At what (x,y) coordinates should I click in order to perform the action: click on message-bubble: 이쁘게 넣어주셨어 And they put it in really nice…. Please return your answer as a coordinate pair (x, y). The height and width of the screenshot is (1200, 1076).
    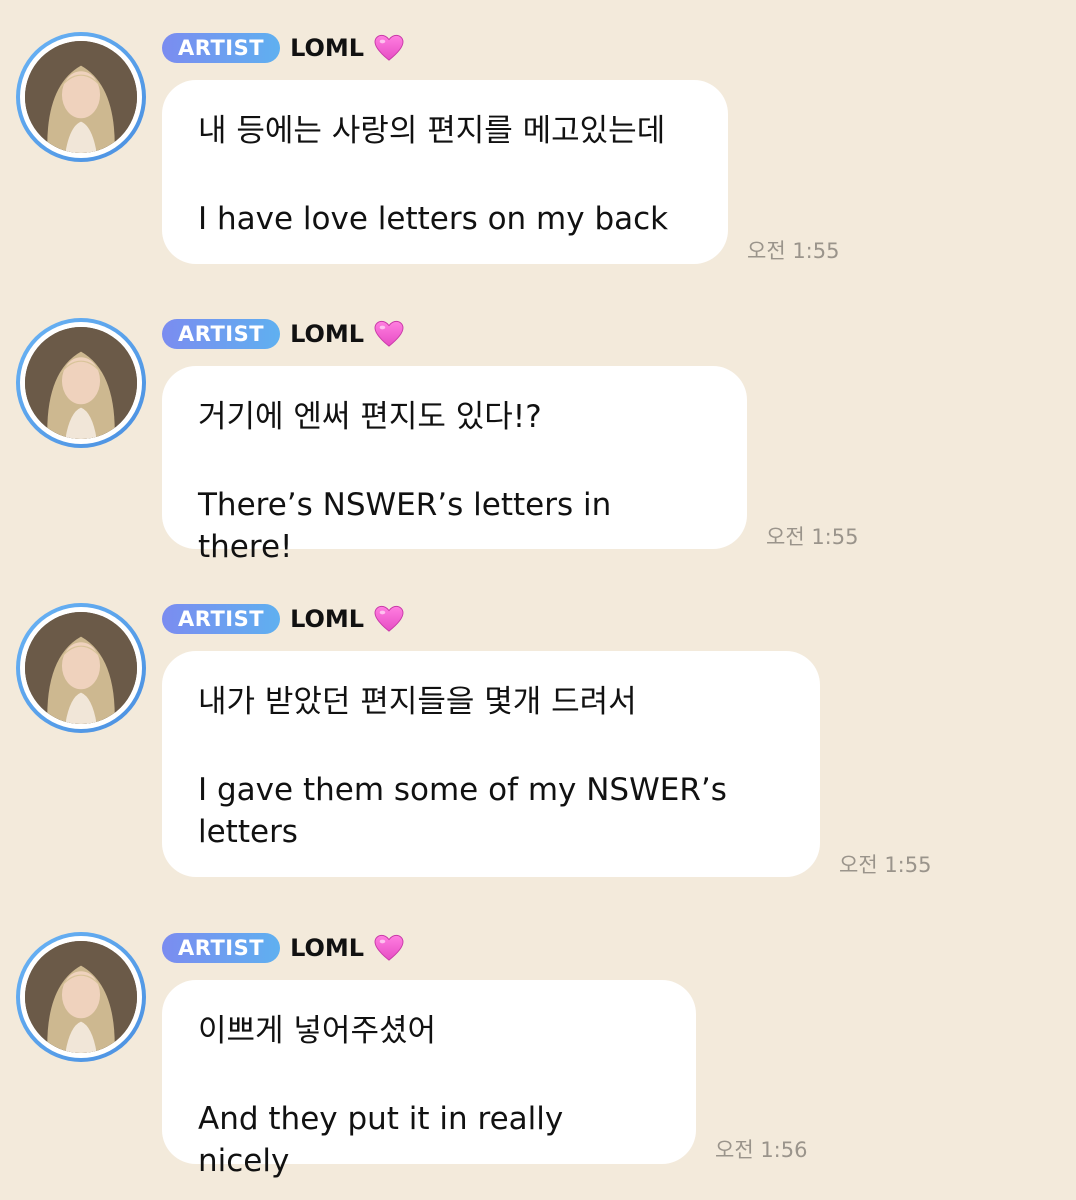
    Looking at the image, I should click on (429, 1079).